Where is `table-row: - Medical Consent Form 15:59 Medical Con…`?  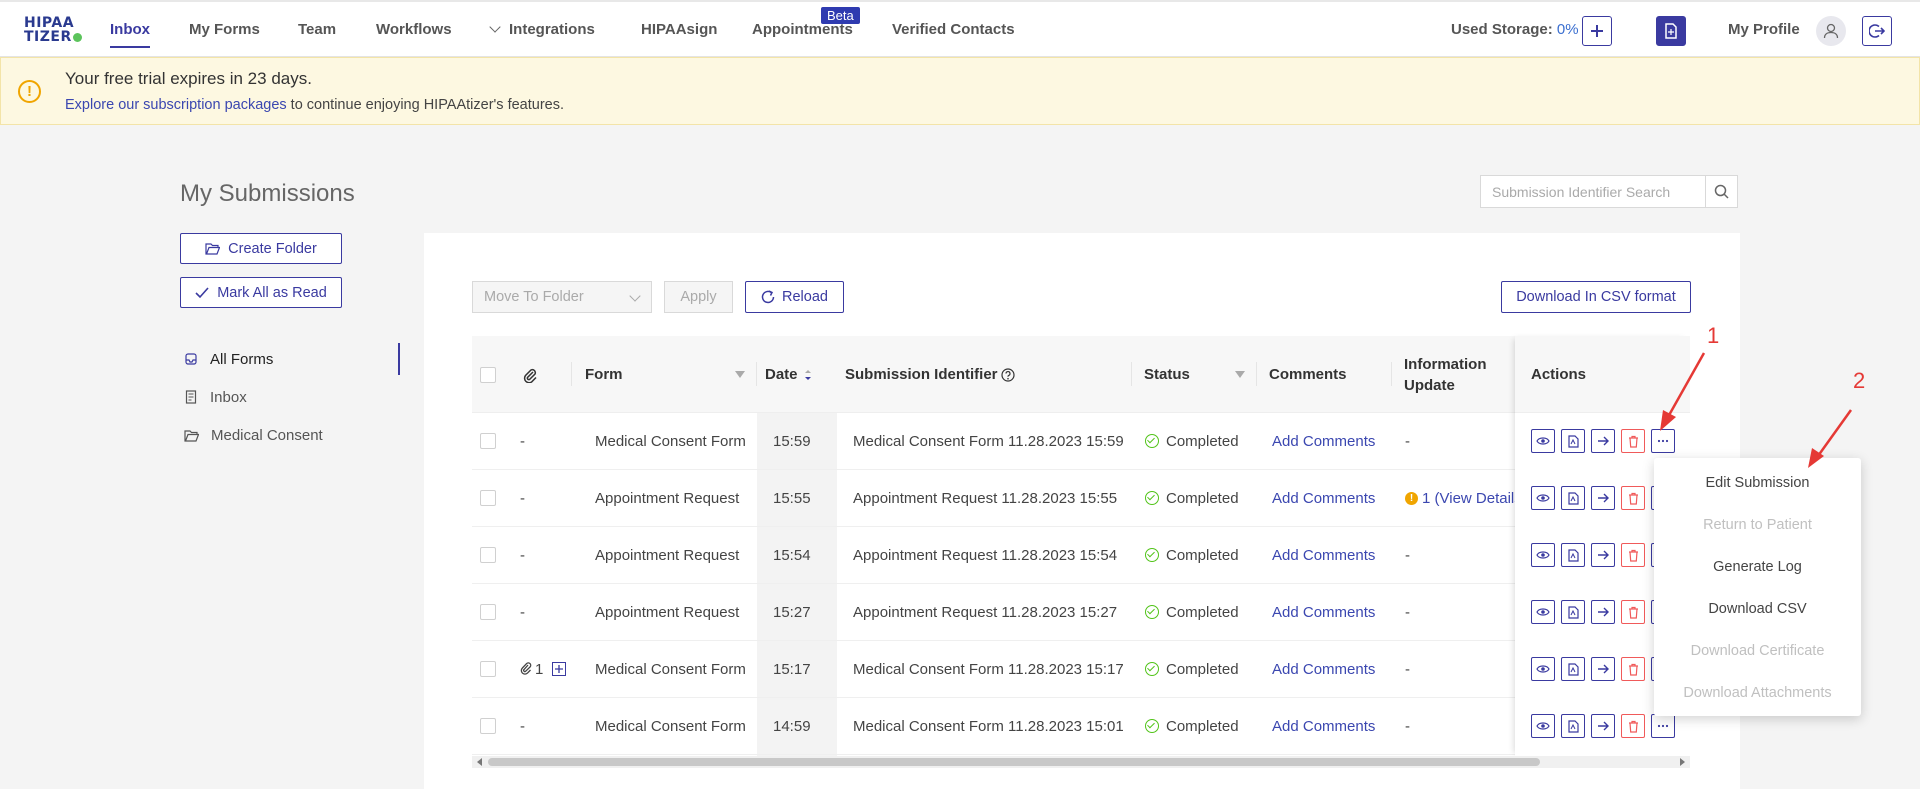 table-row: - Medical Consent Form 15:59 Medical Con… is located at coordinates (1081, 441).